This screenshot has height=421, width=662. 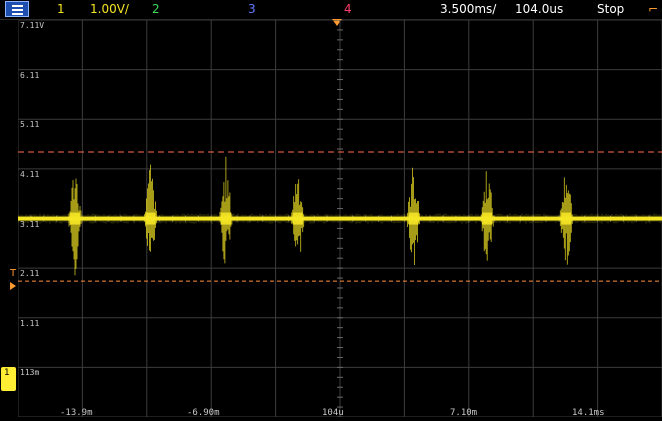 I want to click on channel-3-label: 3, so click(x=252, y=9).